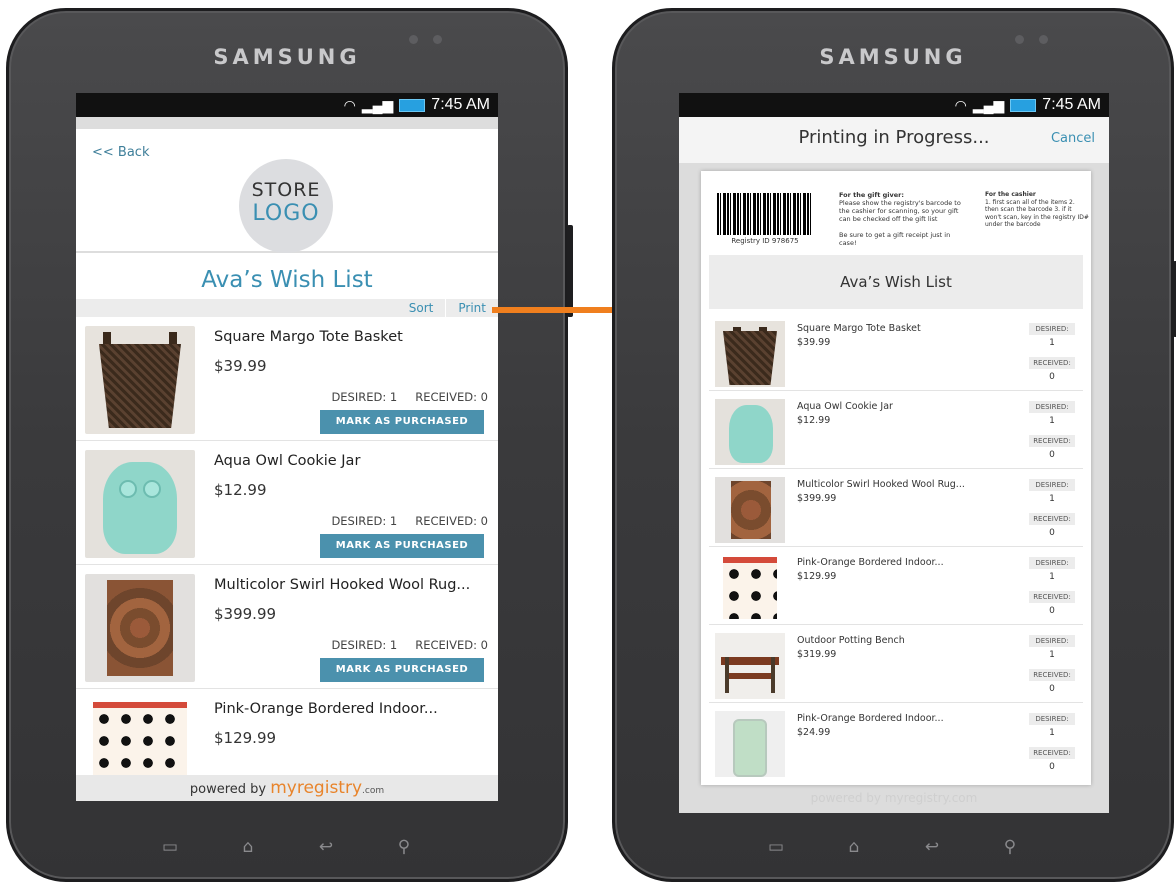 The height and width of the screenshot is (886, 1176). I want to click on barcode-icon, so click(764, 214).